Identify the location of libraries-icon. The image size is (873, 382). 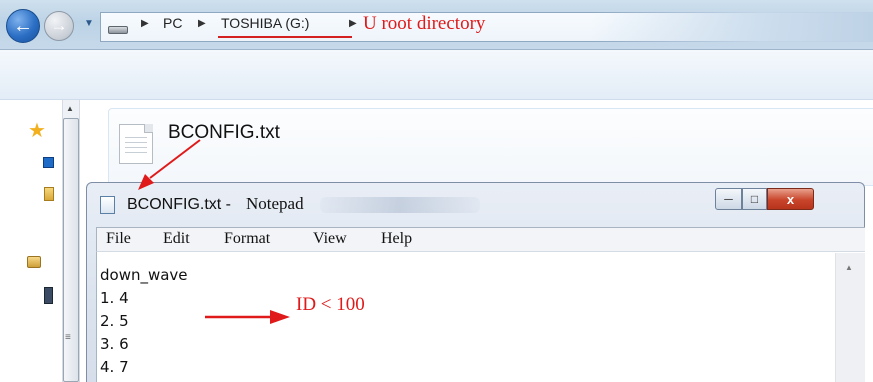
(34, 262).